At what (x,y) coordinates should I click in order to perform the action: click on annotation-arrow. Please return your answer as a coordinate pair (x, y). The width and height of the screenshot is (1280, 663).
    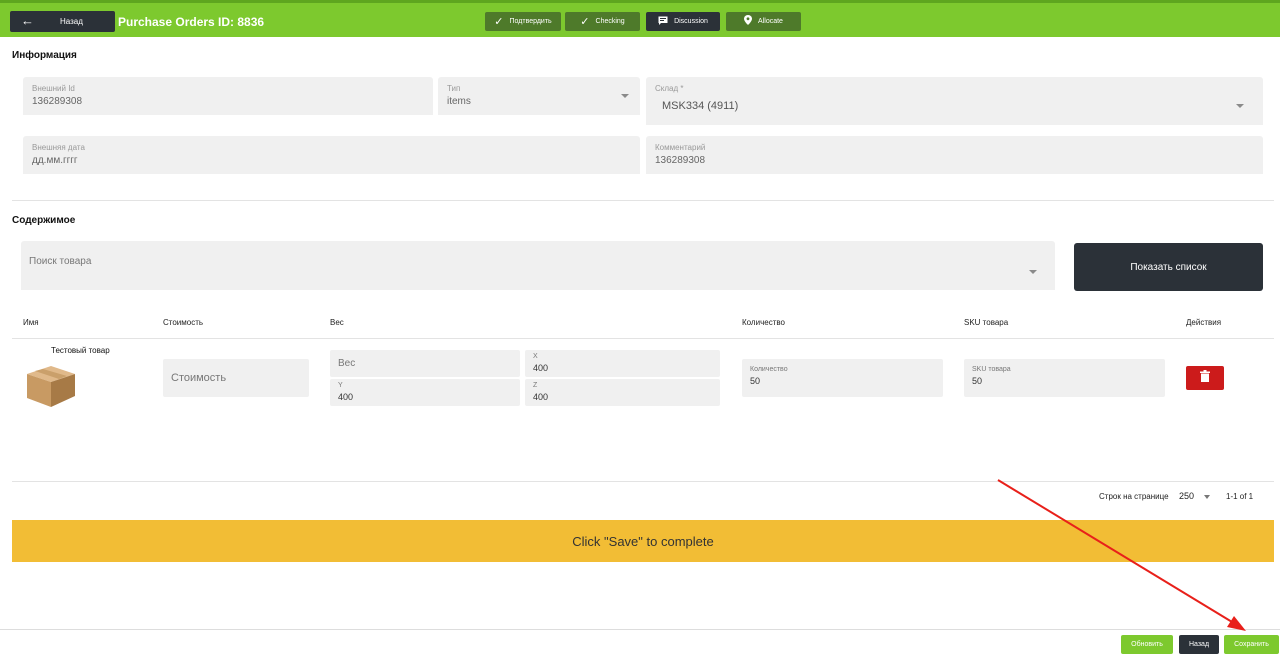
    Looking at the image, I should click on (1121, 555).